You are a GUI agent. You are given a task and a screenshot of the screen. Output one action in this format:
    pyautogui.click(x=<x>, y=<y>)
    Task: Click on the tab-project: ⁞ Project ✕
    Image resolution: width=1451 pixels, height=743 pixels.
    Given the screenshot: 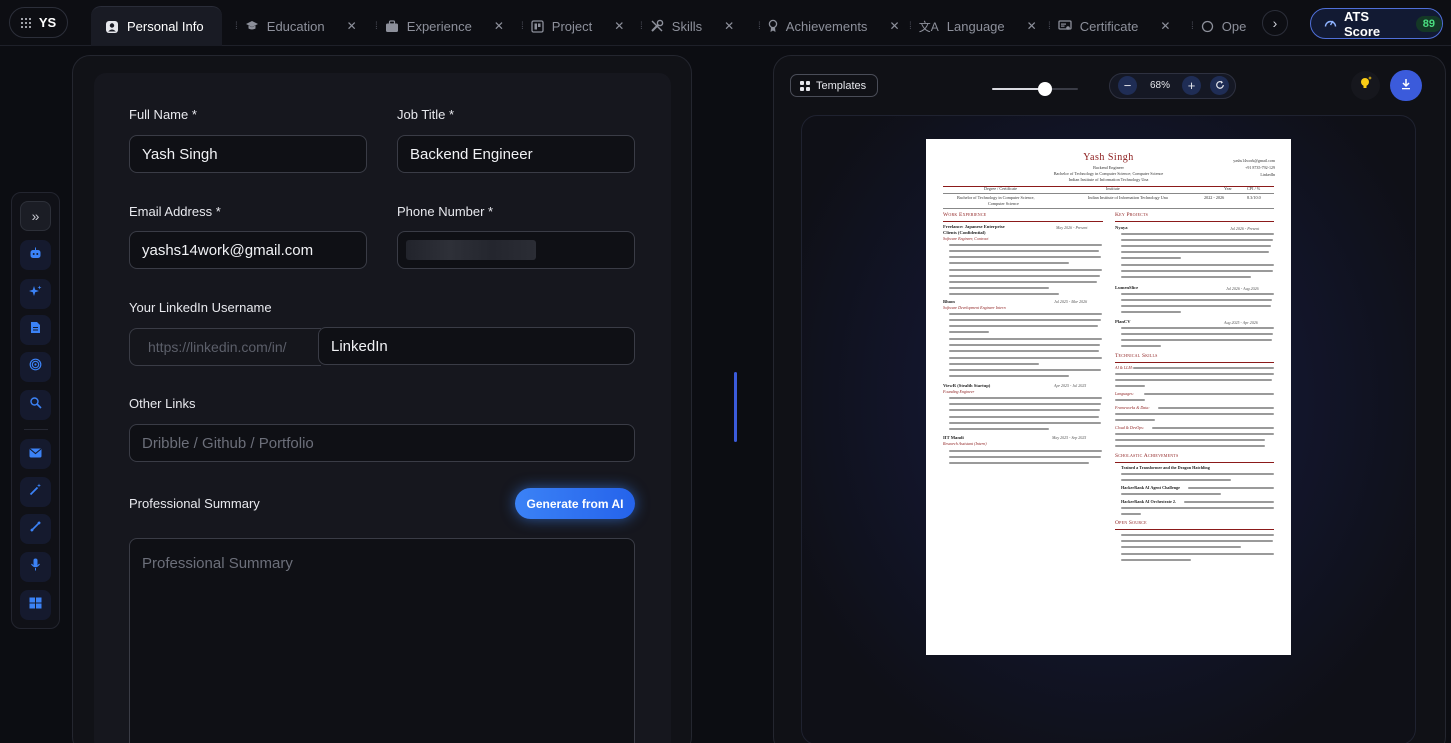 What is the action you would take?
    pyautogui.click(x=572, y=26)
    